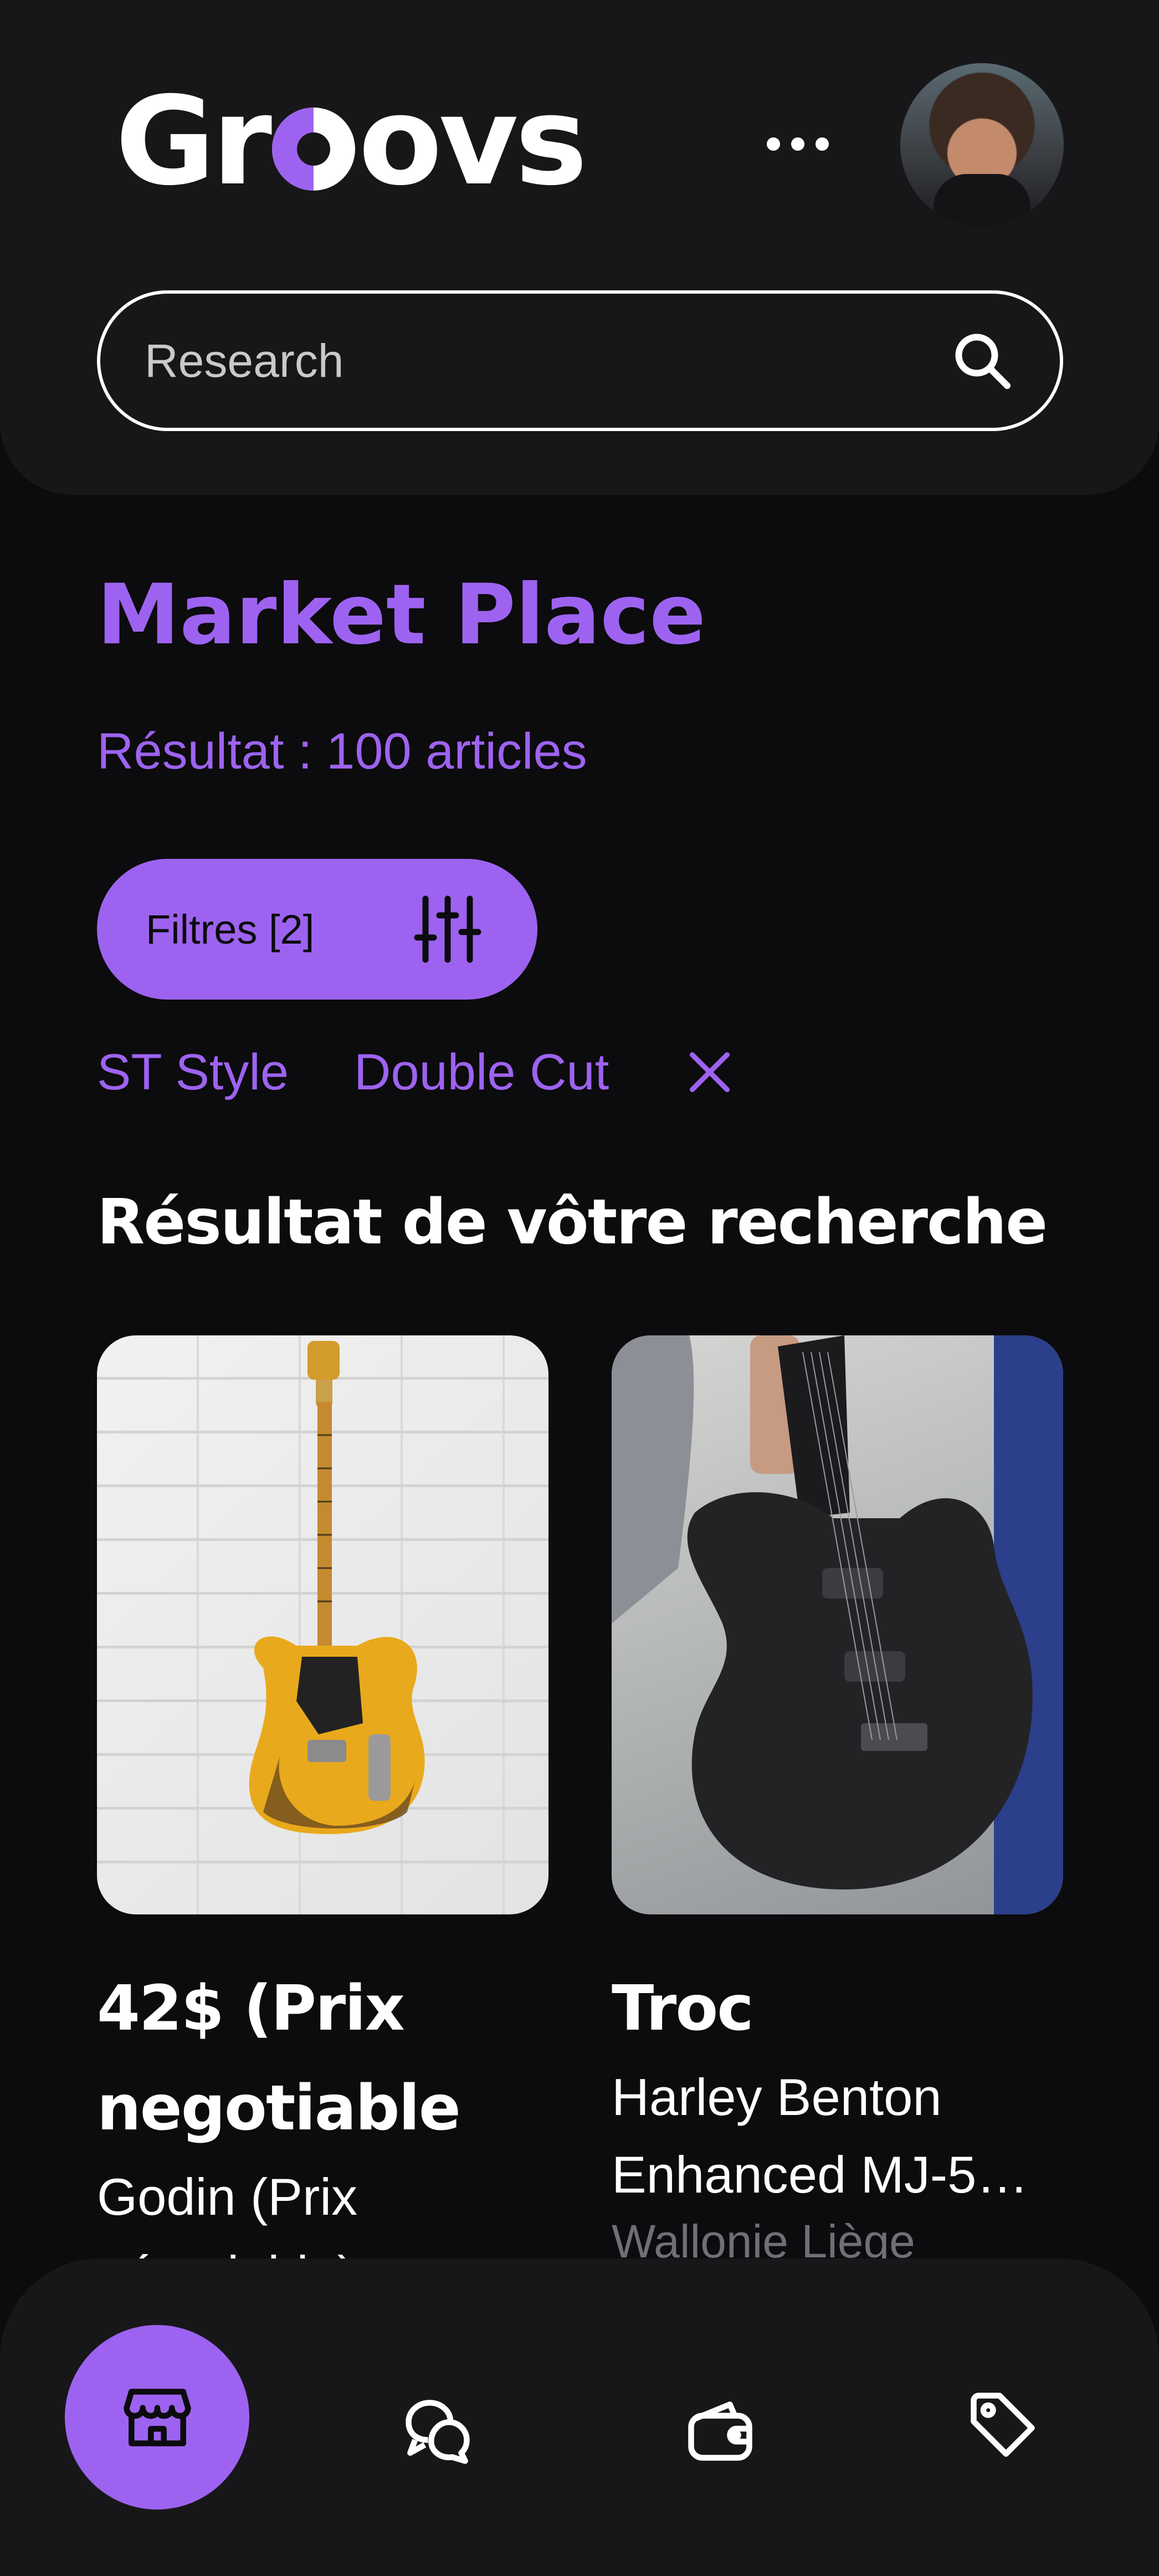 The width and height of the screenshot is (1159, 2576). Describe the element at coordinates (193, 1072) in the screenshot. I see `filter-tag-st-style: ST Style` at that location.